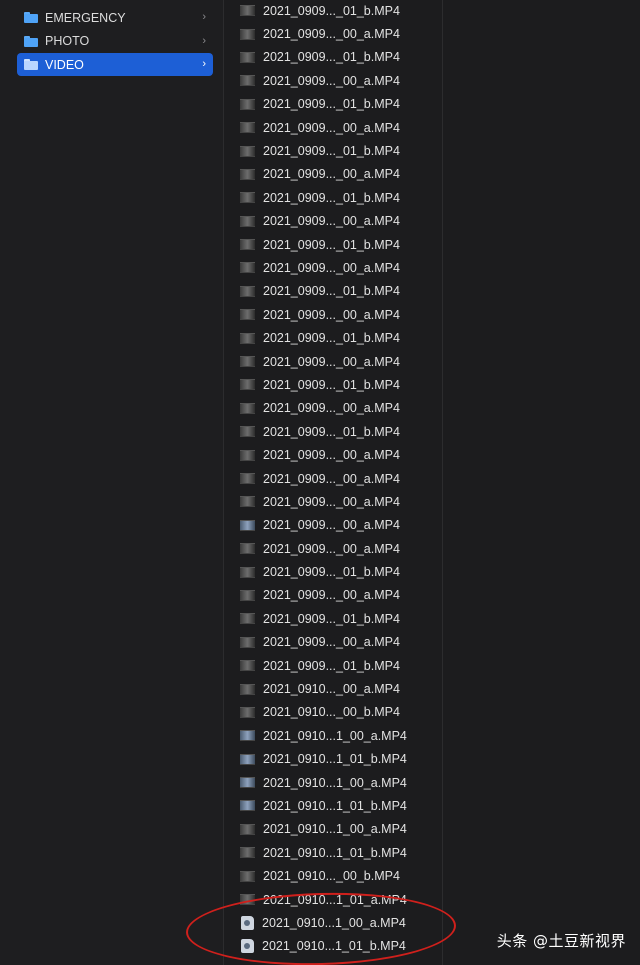  Describe the element at coordinates (323, 688) in the screenshot. I see `file-item: 2021_0910..._00_a.MP4` at that location.